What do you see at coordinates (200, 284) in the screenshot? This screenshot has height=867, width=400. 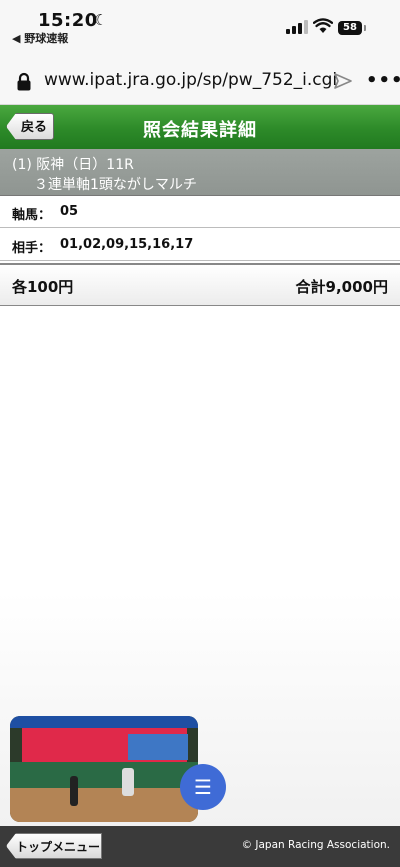 I see `amount-row: 各100円 合計9,000円` at bounding box center [200, 284].